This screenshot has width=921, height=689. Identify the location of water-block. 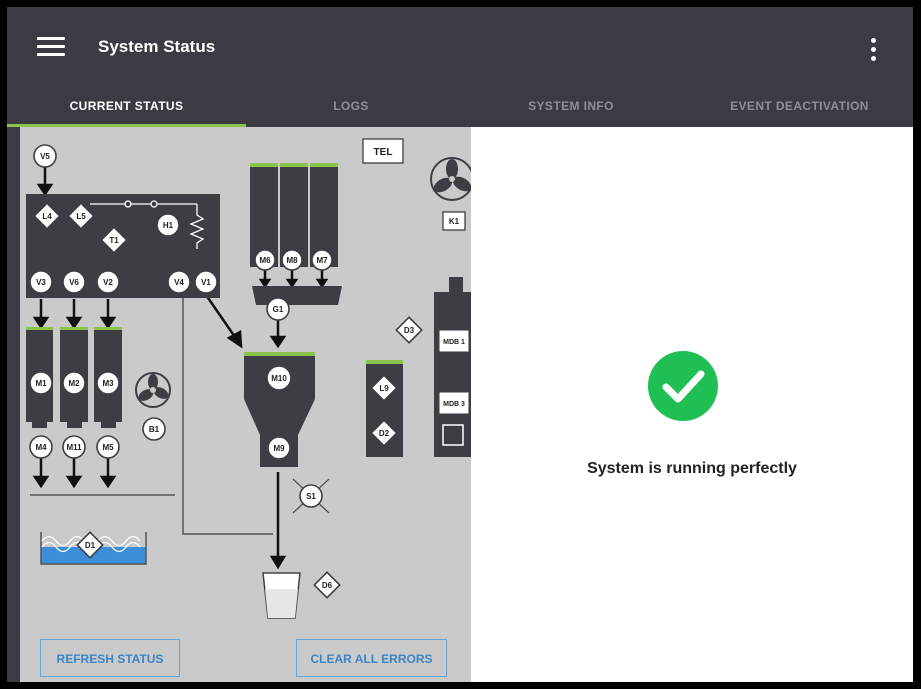
(123, 246).